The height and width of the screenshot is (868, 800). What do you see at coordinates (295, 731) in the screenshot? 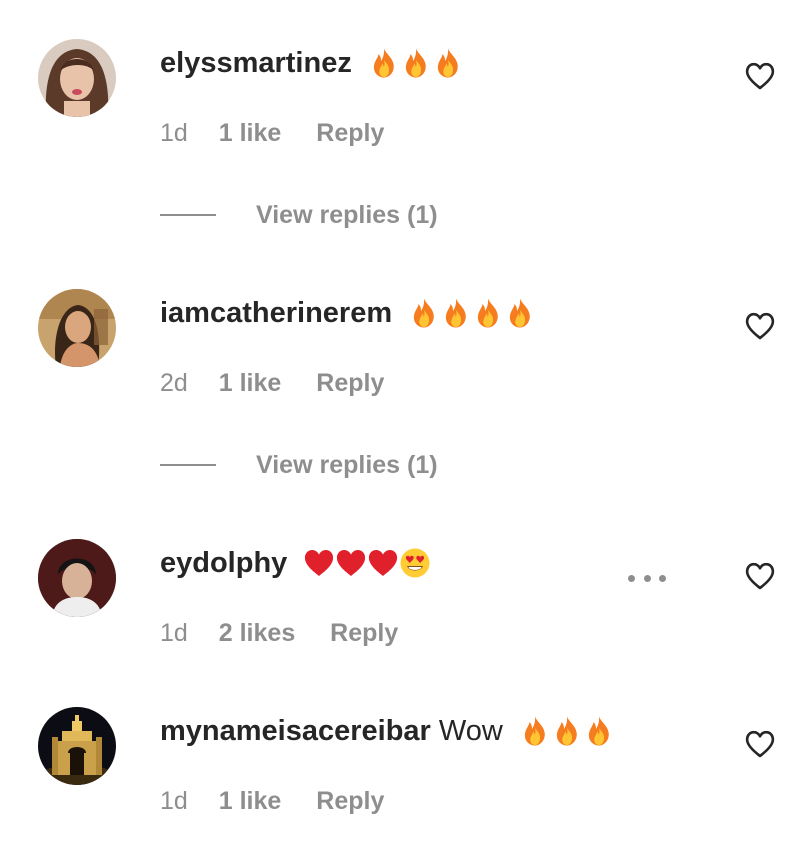
I see `username: mynameisacereibar` at bounding box center [295, 731].